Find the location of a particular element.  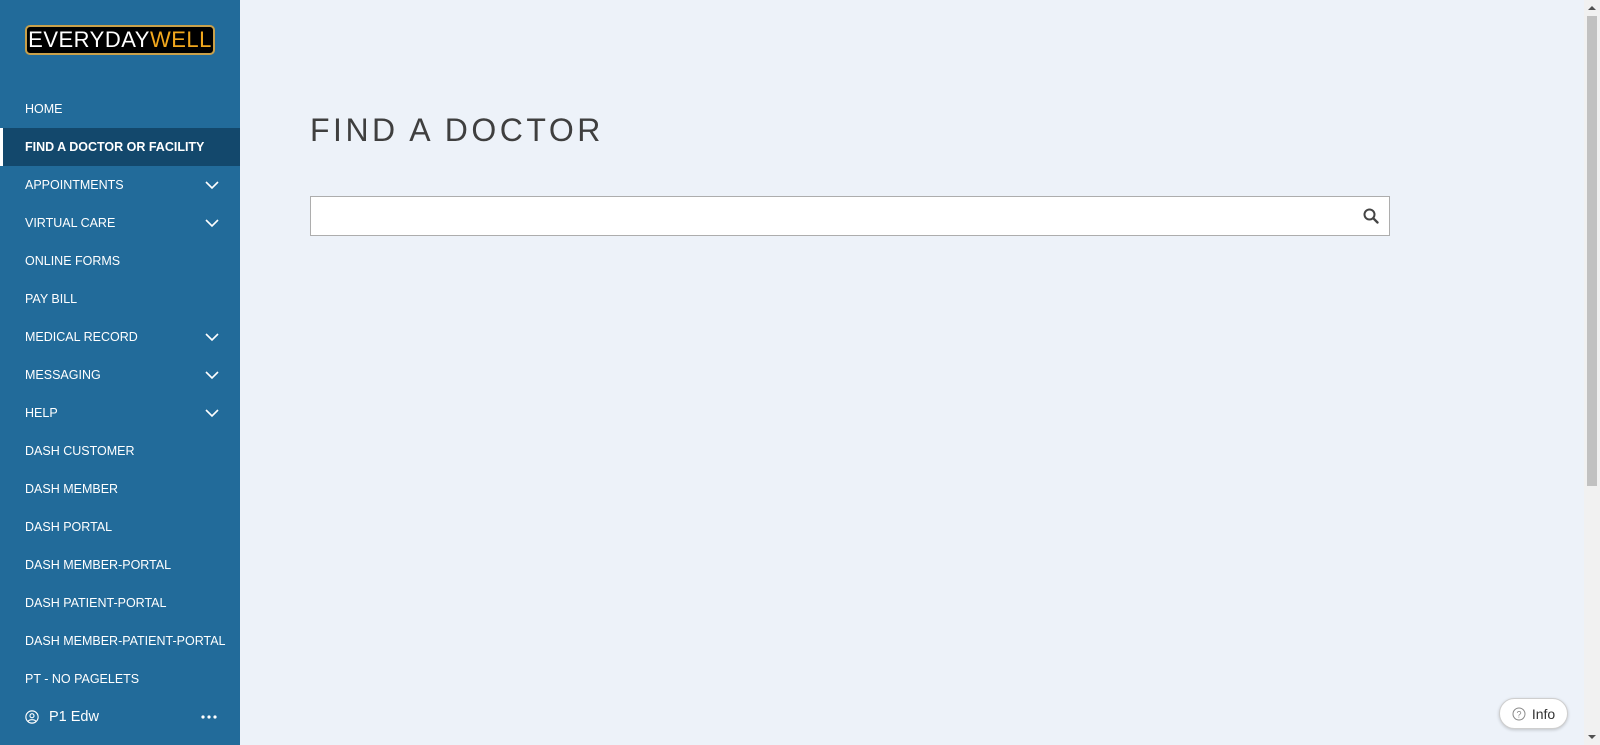

sidebar-item-dash-portal: DASH PORTAL is located at coordinates (120, 527).